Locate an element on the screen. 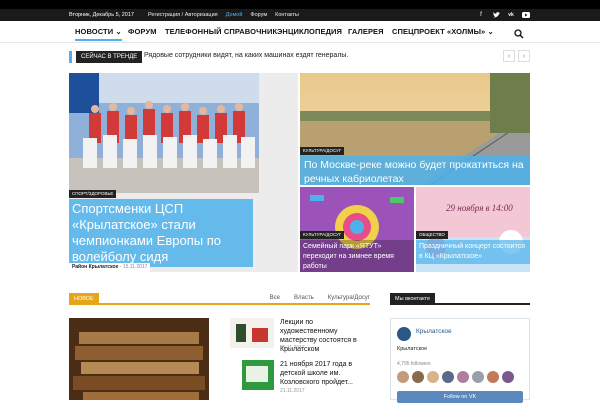  follower-avatars is located at coordinates (455, 377).